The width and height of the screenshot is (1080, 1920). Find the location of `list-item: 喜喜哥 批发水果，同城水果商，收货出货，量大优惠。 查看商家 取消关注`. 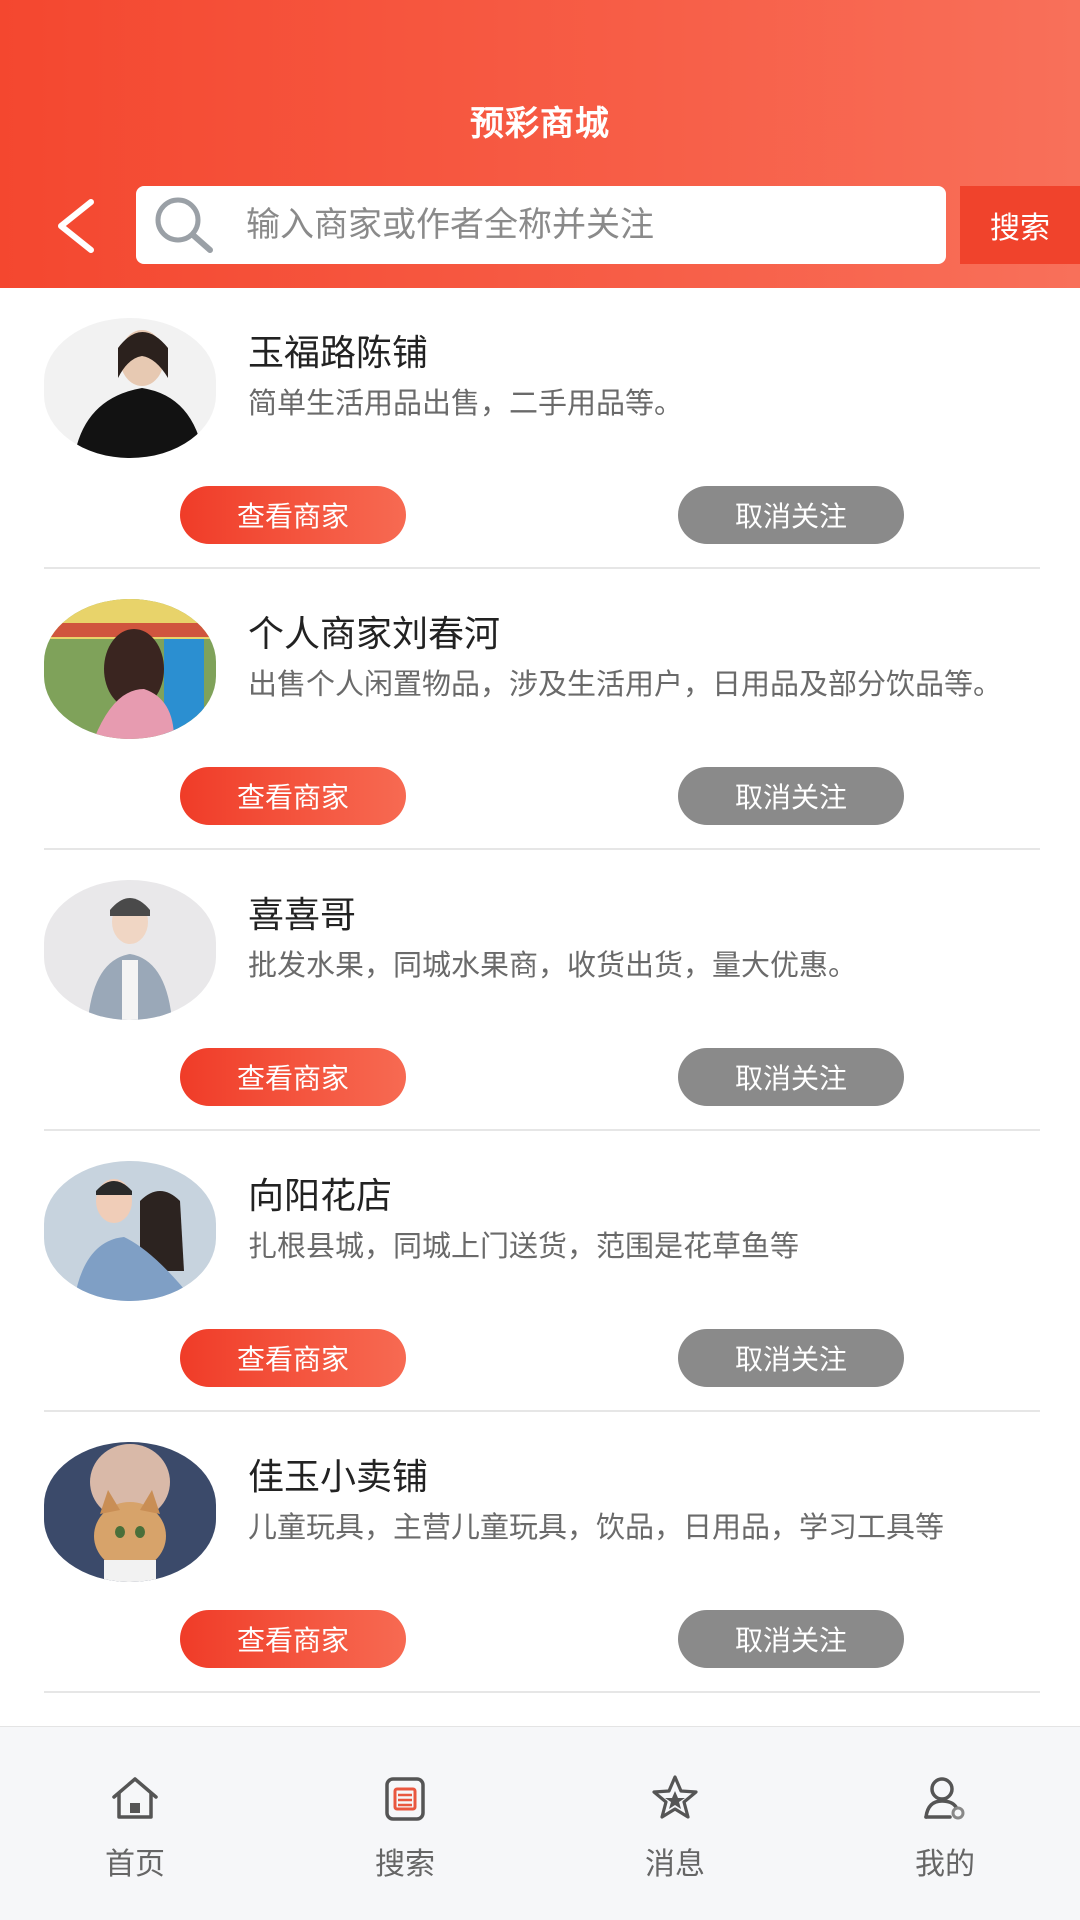

list-item: 喜喜哥 批发水果，同城水果商，收货出货，量大优惠。 查看商家 取消关注 is located at coordinates (540, 990).